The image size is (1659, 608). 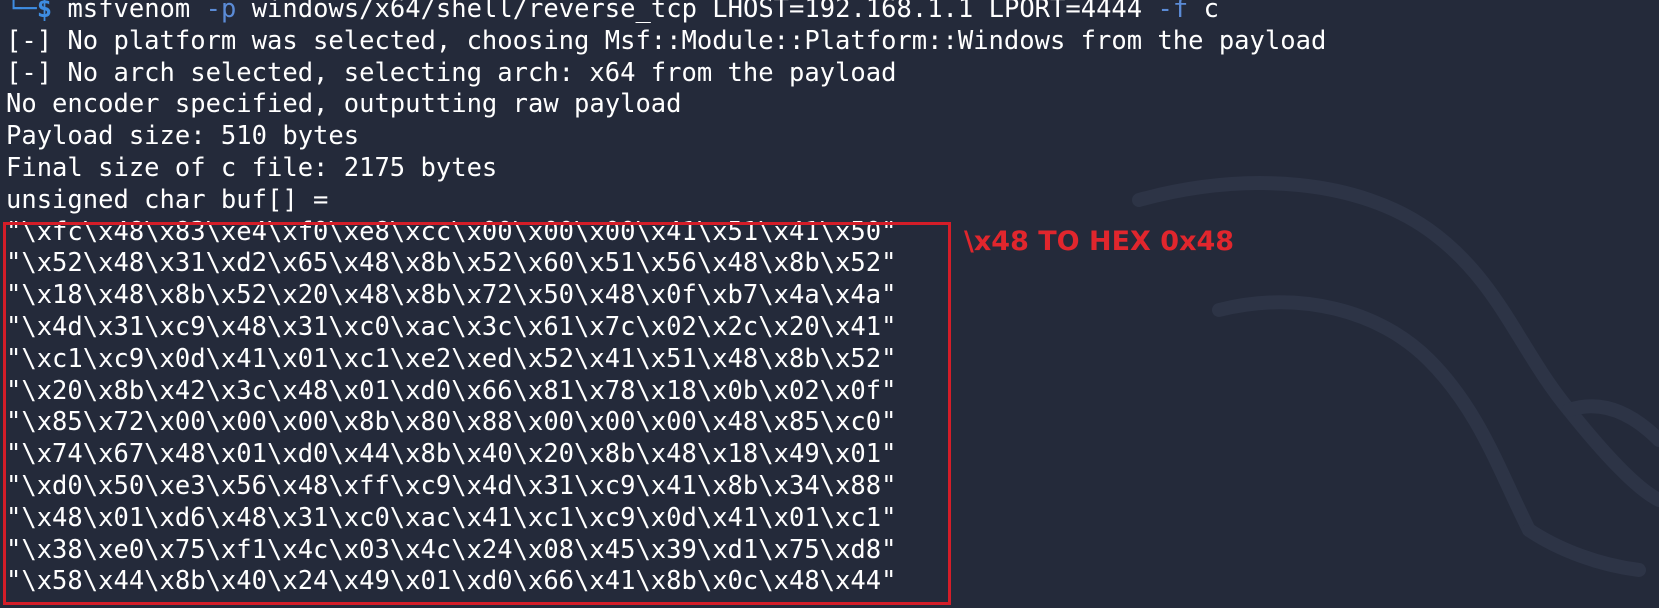 I want to click on hex-annotation: \x48 TO HEX 0x48, so click(x=1099, y=241).